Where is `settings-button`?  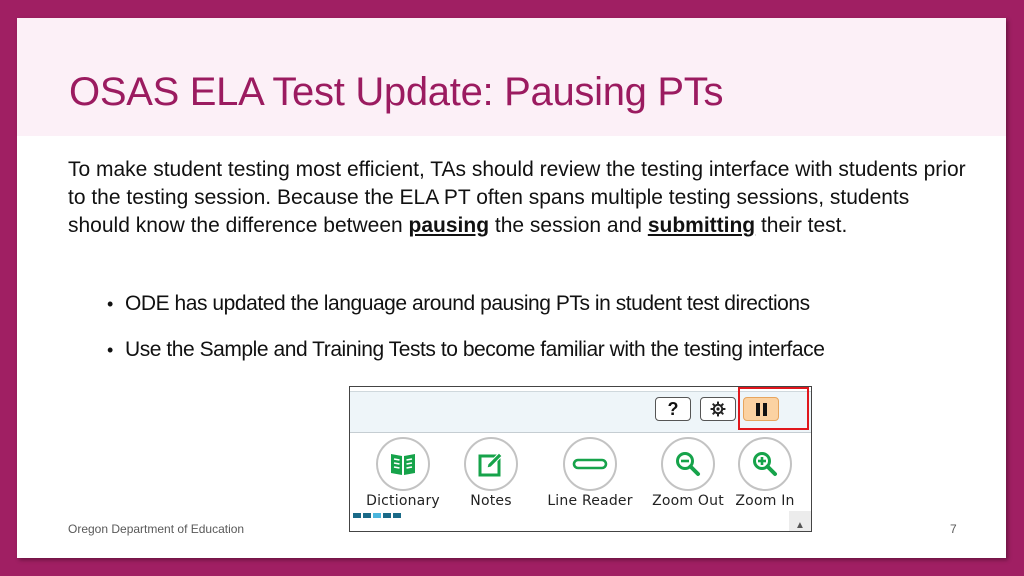 settings-button is located at coordinates (718, 409).